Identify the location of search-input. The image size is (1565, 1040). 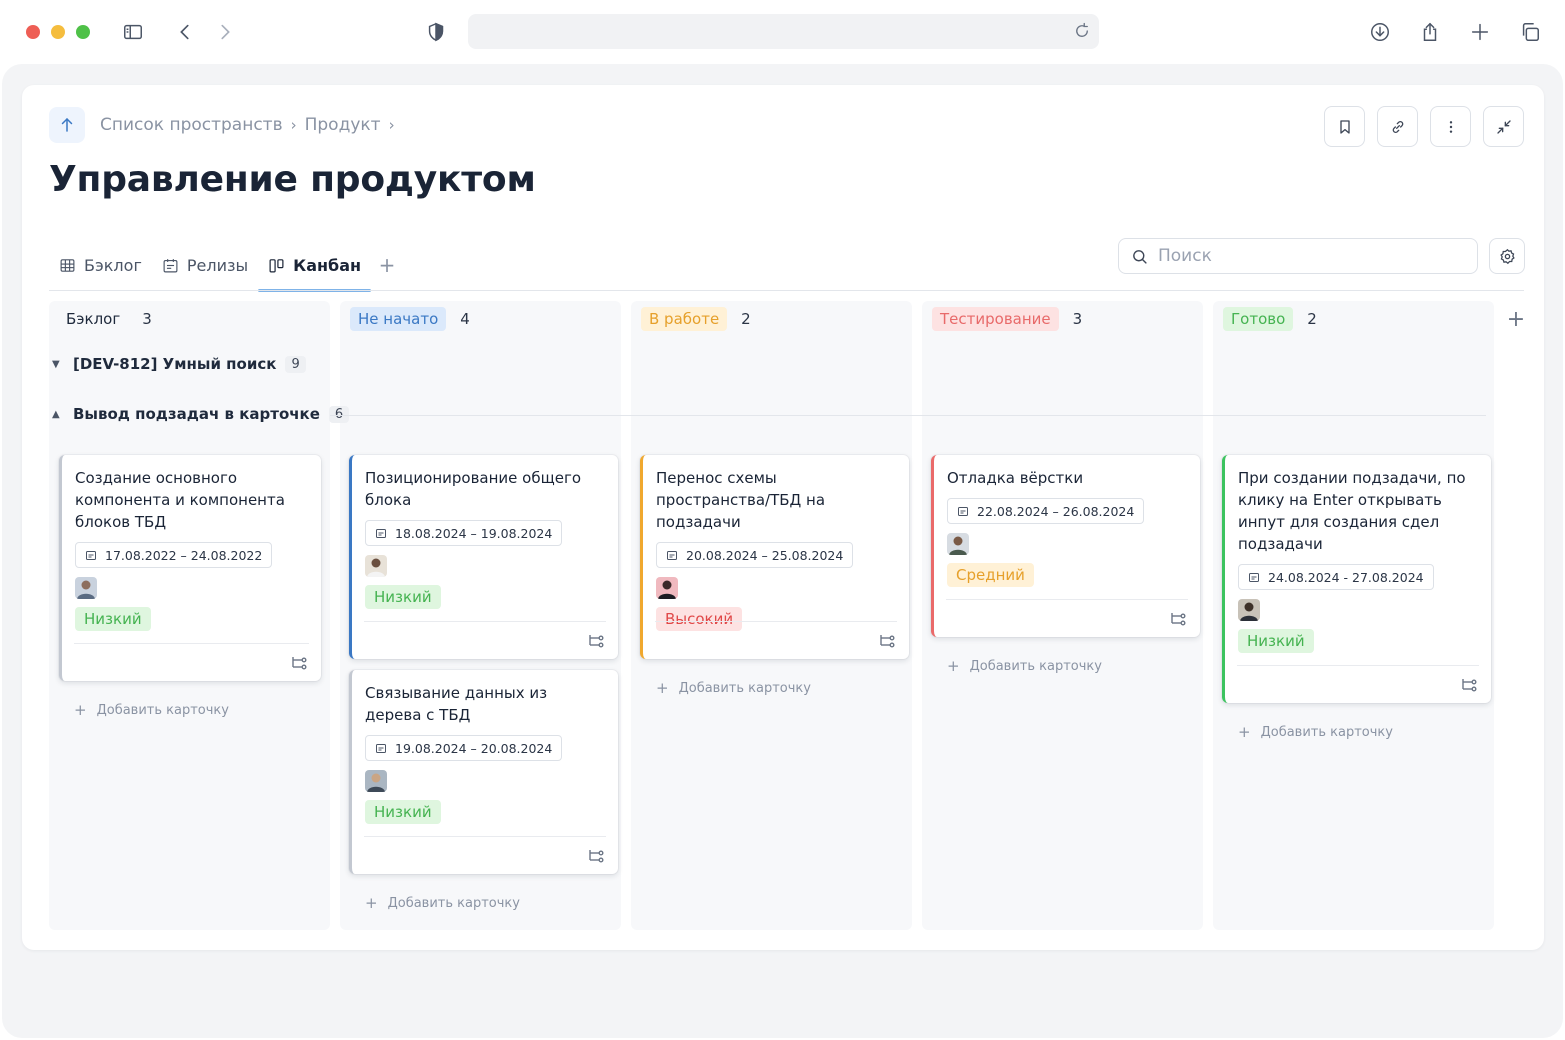
(1308, 256).